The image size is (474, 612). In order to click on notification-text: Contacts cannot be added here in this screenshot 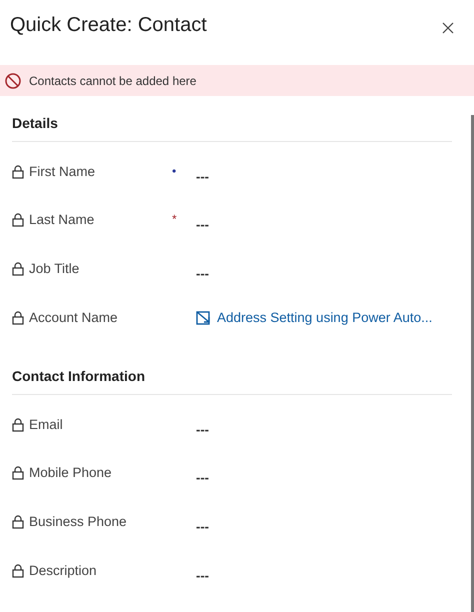, I will do `click(112, 81)`.